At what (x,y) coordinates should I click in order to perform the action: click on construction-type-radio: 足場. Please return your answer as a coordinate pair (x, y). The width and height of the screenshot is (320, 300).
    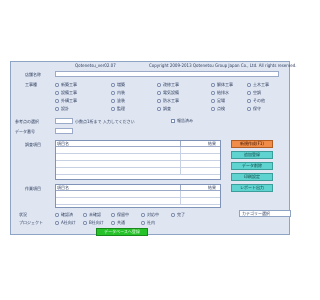
    Looking at the image, I should click on (218, 101).